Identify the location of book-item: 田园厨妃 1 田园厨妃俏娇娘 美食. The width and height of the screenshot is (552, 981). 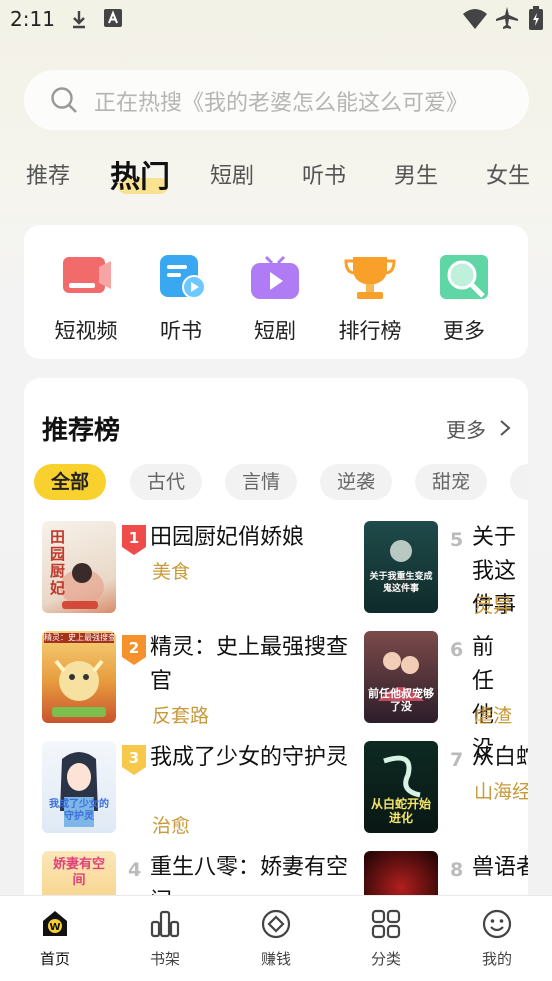
(212, 568).